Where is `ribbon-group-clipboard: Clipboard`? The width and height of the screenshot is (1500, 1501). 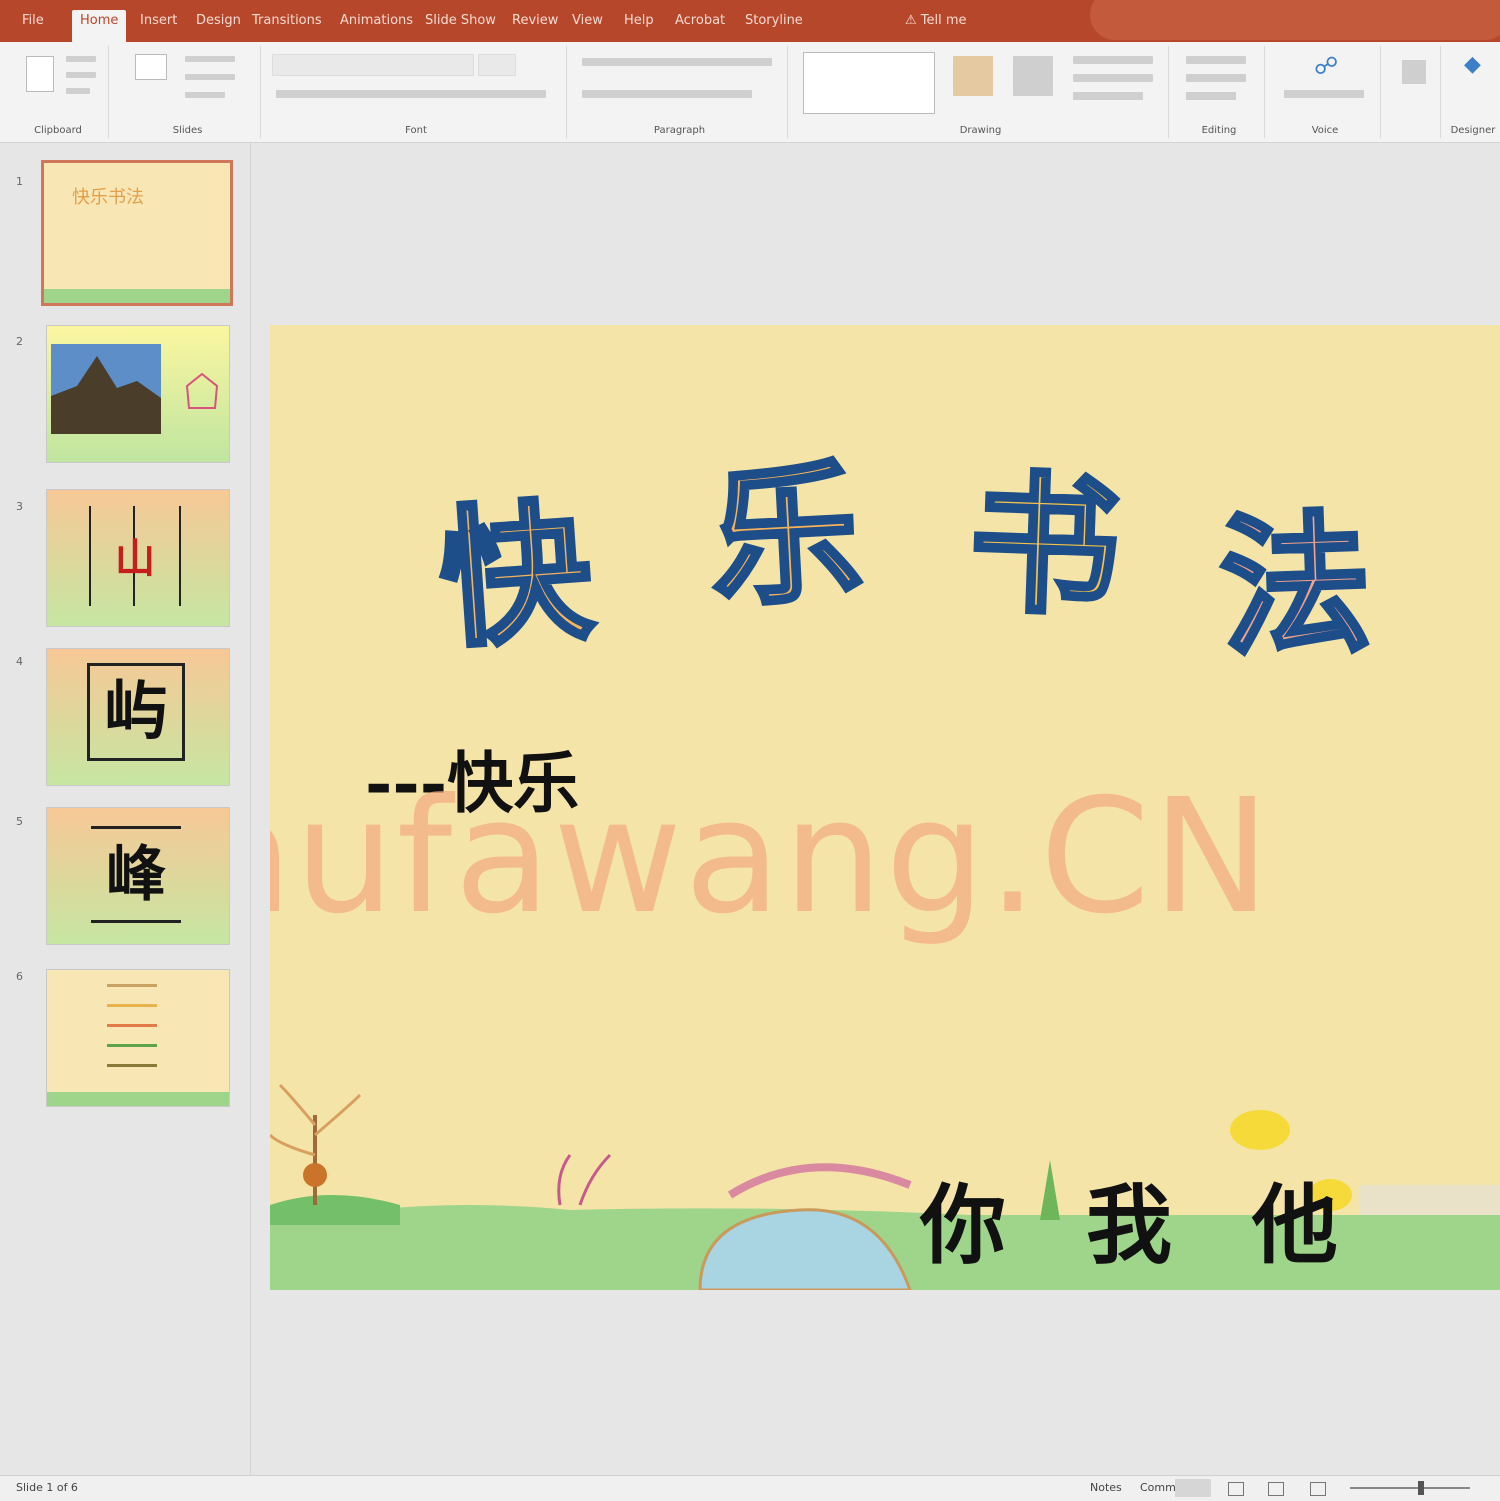
ribbon-group-clipboard: Clipboard is located at coordinates (58, 92).